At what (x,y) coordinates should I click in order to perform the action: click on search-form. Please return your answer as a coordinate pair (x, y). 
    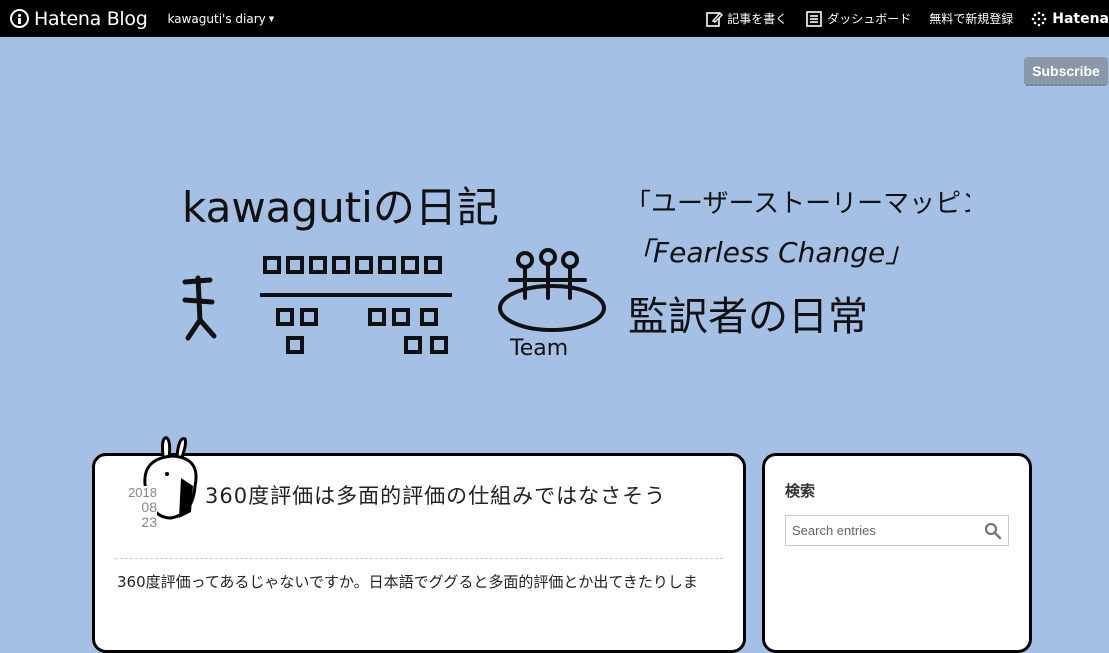
    Looking at the image, I should click on (897, 530).